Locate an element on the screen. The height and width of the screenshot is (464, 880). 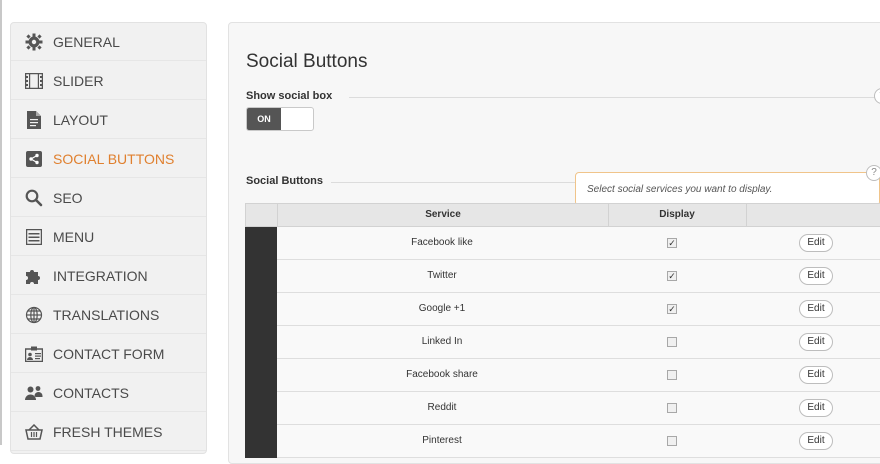
social-buttons-section-label: Social Buttons is located at coordinates (285, 181).